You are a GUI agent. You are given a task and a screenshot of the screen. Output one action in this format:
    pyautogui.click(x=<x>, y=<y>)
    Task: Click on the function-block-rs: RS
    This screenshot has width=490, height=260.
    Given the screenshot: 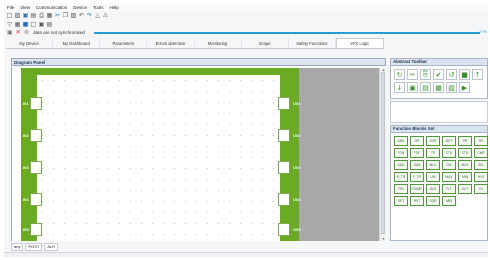 What is the action you would take?
    pyautogui.click(x=481, y=141)
    